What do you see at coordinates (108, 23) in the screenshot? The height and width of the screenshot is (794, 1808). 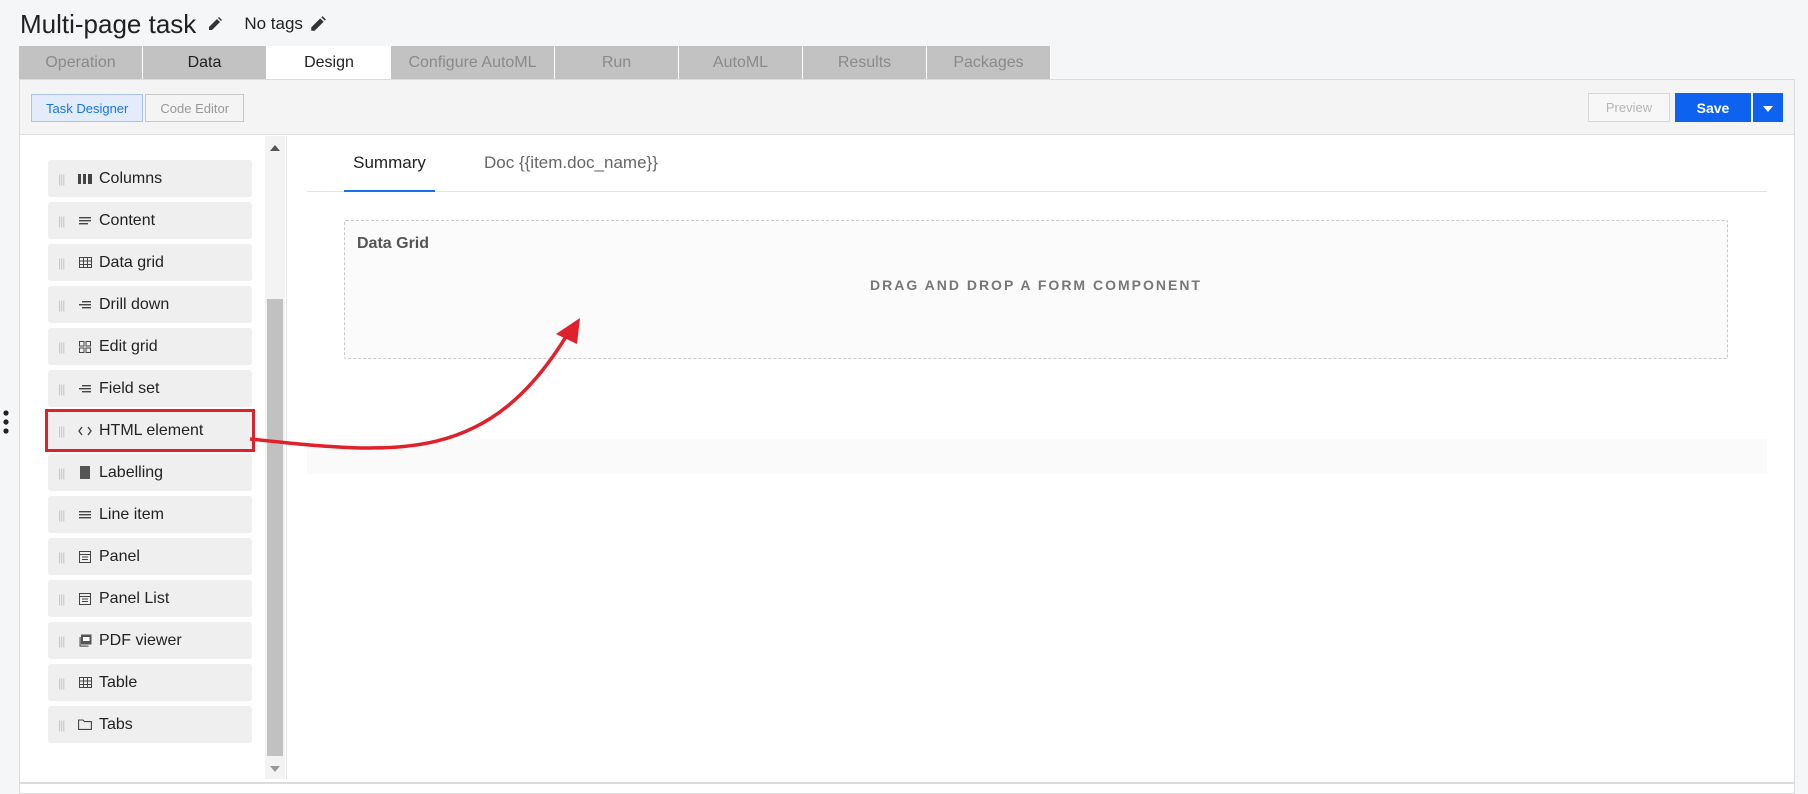 I see `task-title: Multi-page task` at bounding box center [108, 23].